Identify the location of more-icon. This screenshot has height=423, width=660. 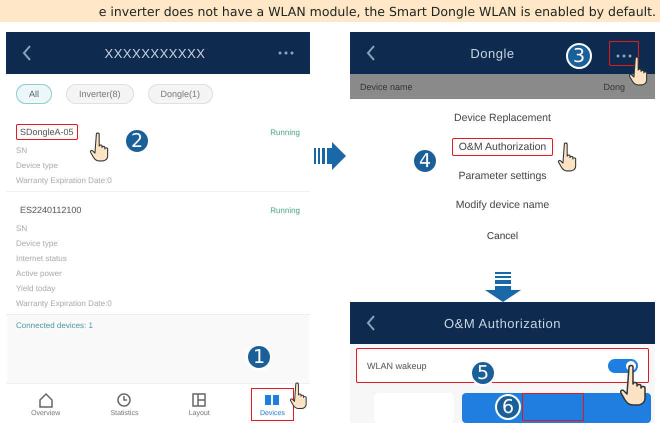
(286, 53).